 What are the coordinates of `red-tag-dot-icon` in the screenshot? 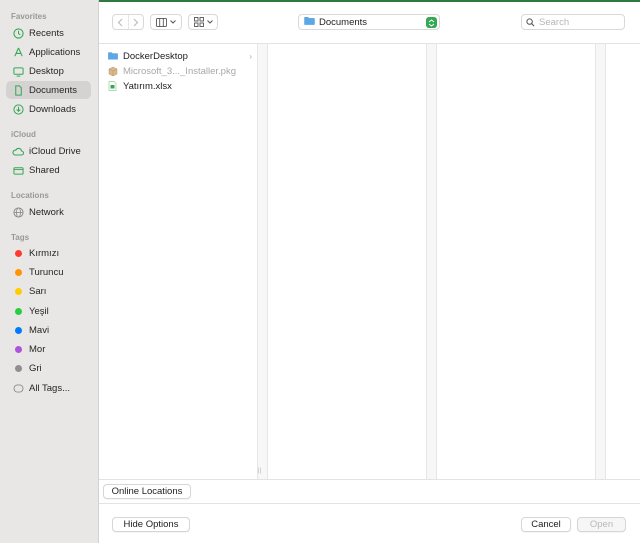 It's located at (18, 253).